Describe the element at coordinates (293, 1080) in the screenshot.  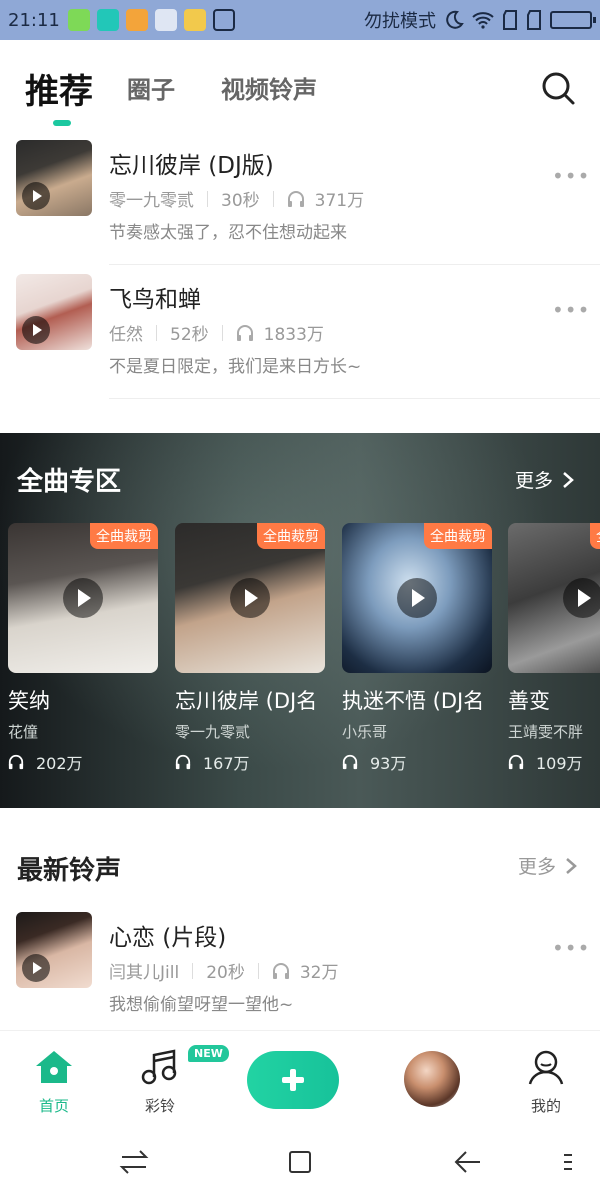
I see `add-button` at that location.